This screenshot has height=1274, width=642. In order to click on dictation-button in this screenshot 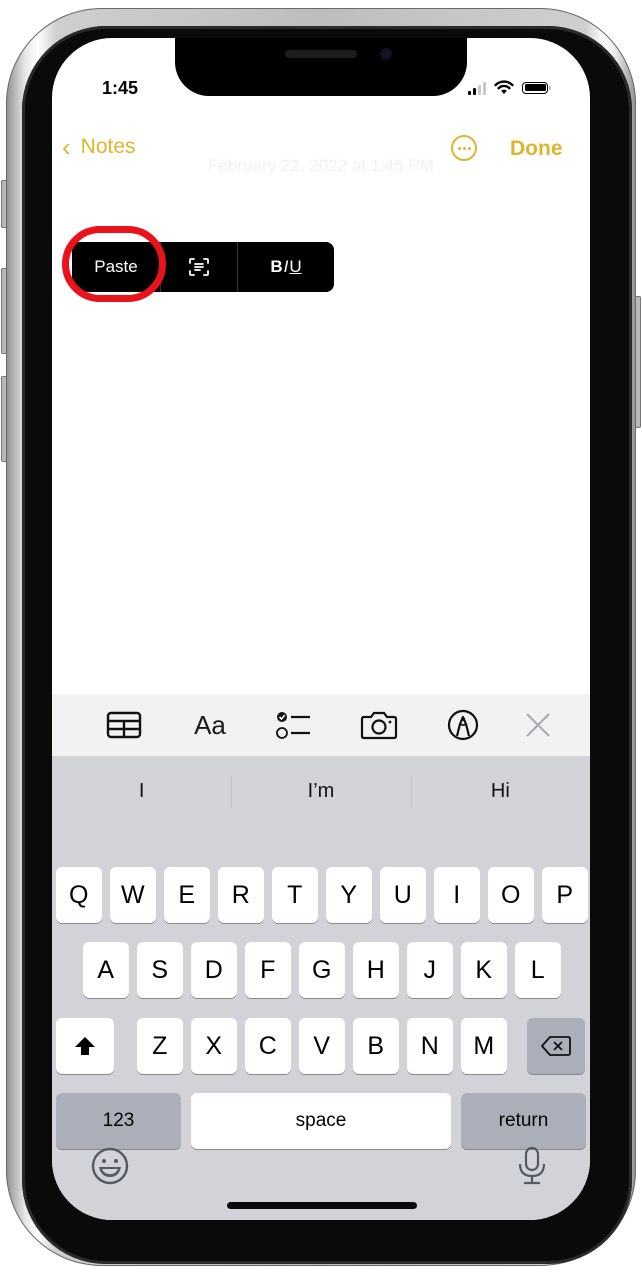, I will do `click(532, 1166)`.